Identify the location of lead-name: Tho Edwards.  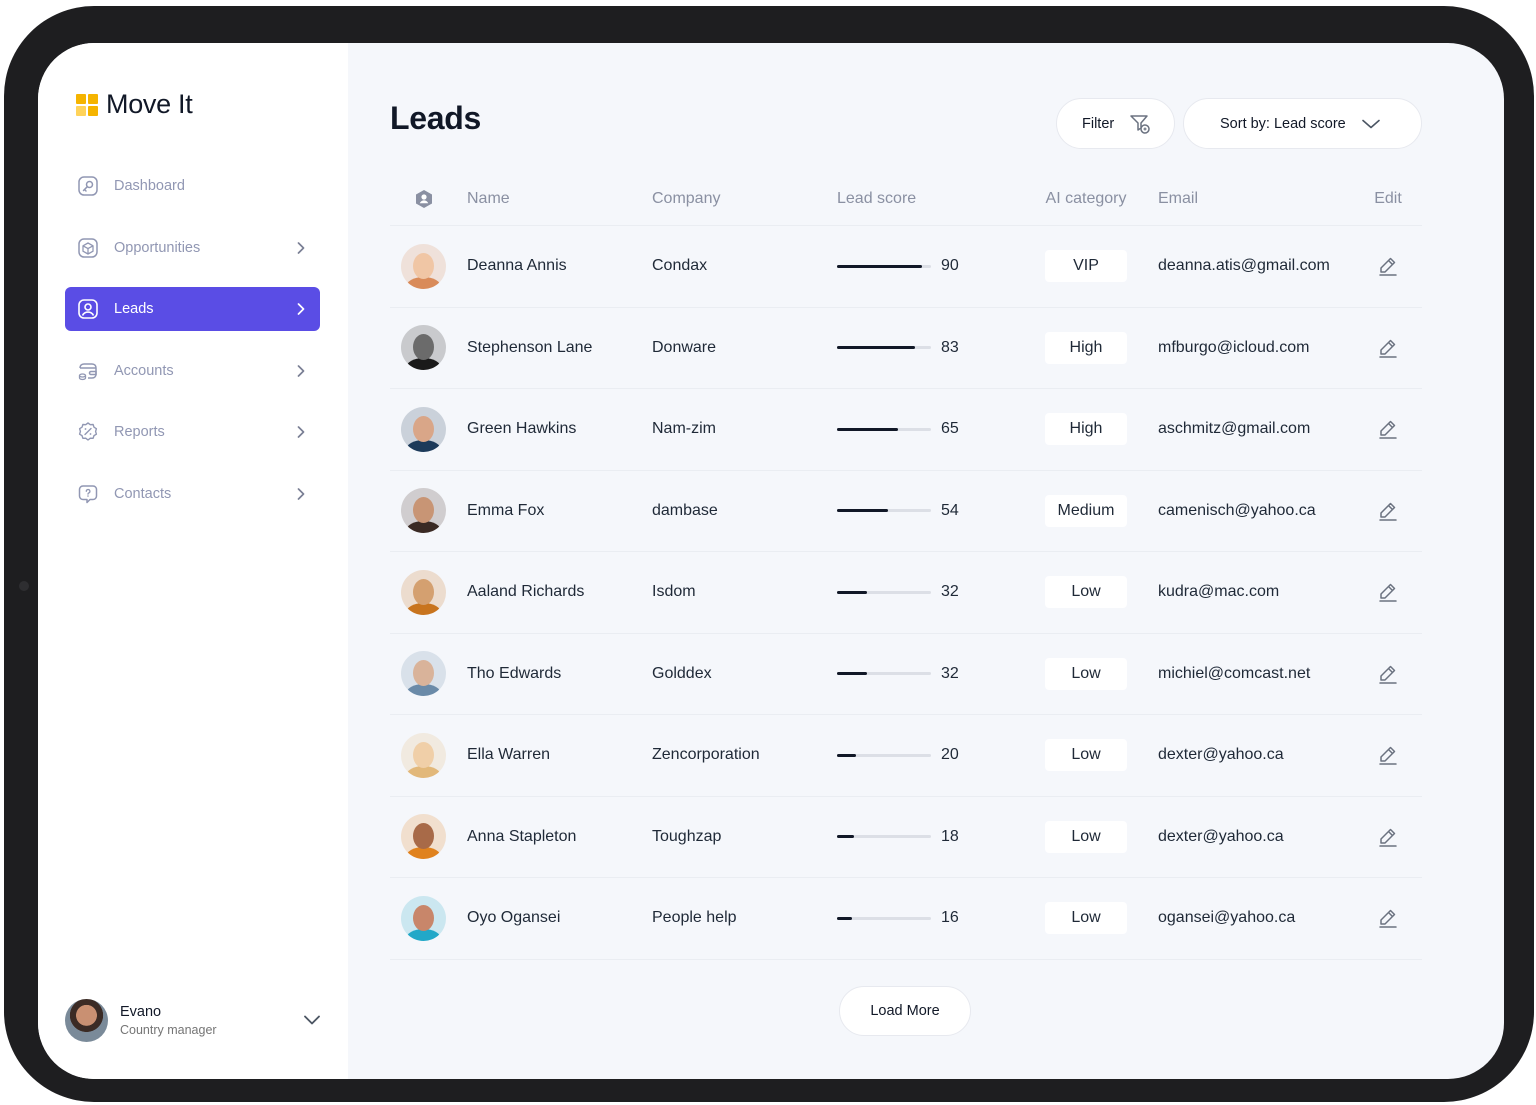
(559, 674).